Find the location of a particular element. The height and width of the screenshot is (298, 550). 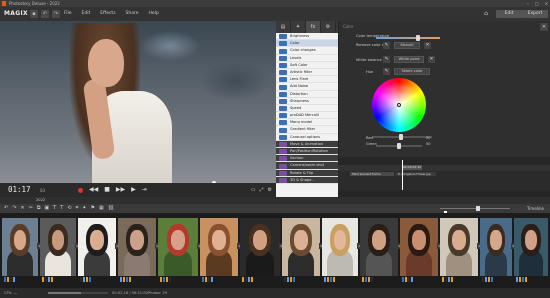

effect-item-carousel: Carousel options is located at coordinates (307, 137).